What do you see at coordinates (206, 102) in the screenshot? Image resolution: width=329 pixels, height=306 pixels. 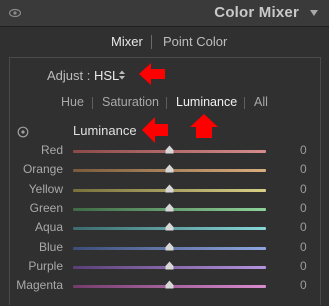 I see `tab-luminance: Luminance` at bounding box center [206, 102].